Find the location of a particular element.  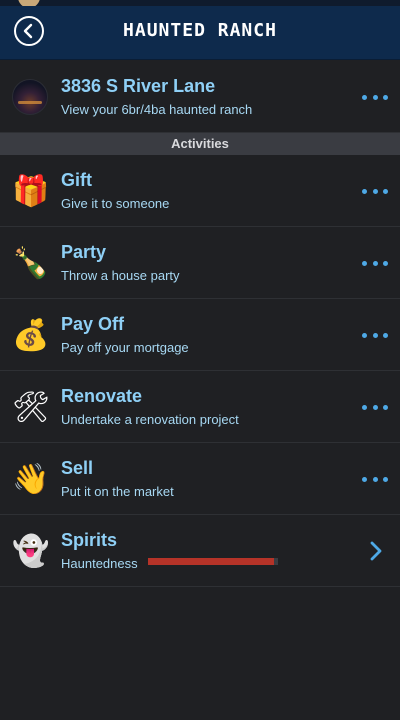

activity-subtitle: Give it to someone is located at coordinates (115, 203).